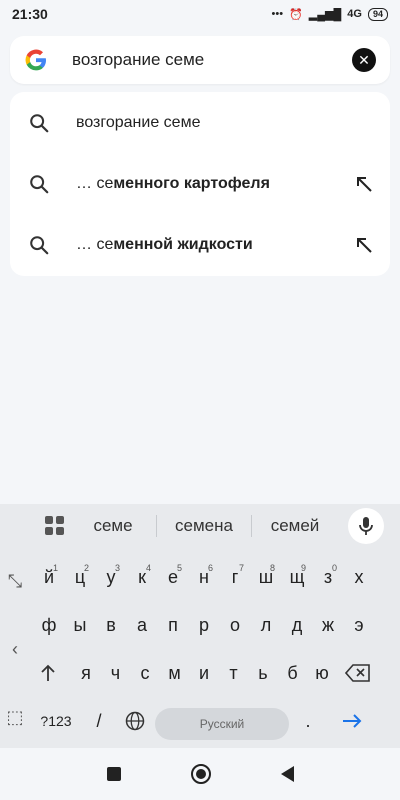 Image resolution: width=400 pixels, height=800 pixels. Describe the element at coordinates (266, 577) in the screenshot. I see `letter-key: ш8` at that location.